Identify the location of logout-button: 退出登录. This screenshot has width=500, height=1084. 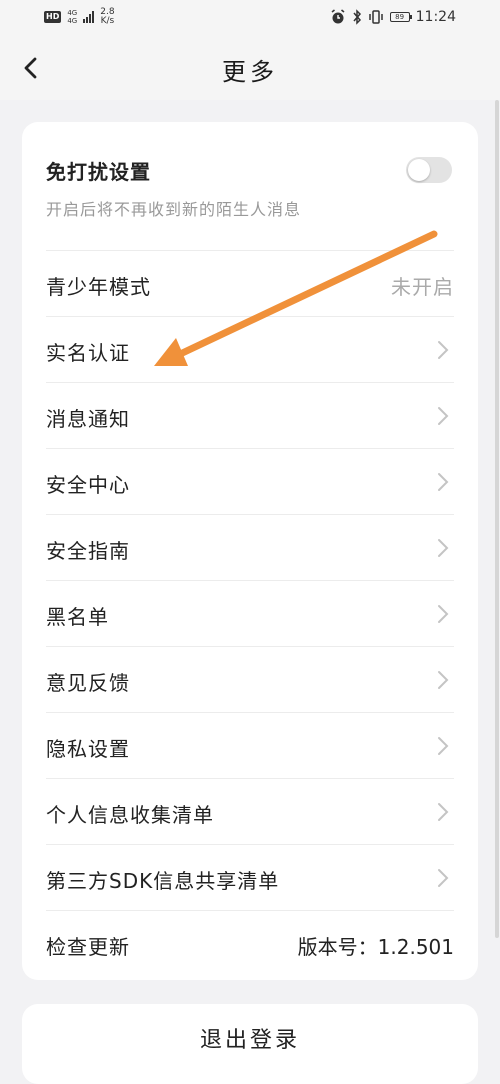
(250, 1044).